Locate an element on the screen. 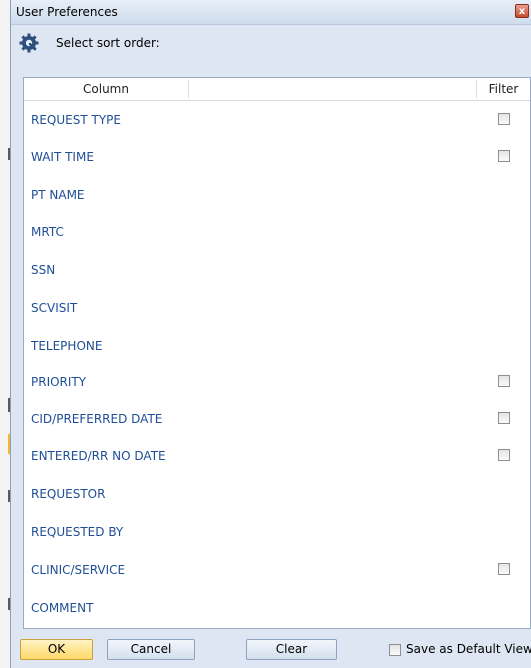  table-row: SCVISIT is located at coordinates (277, 308).